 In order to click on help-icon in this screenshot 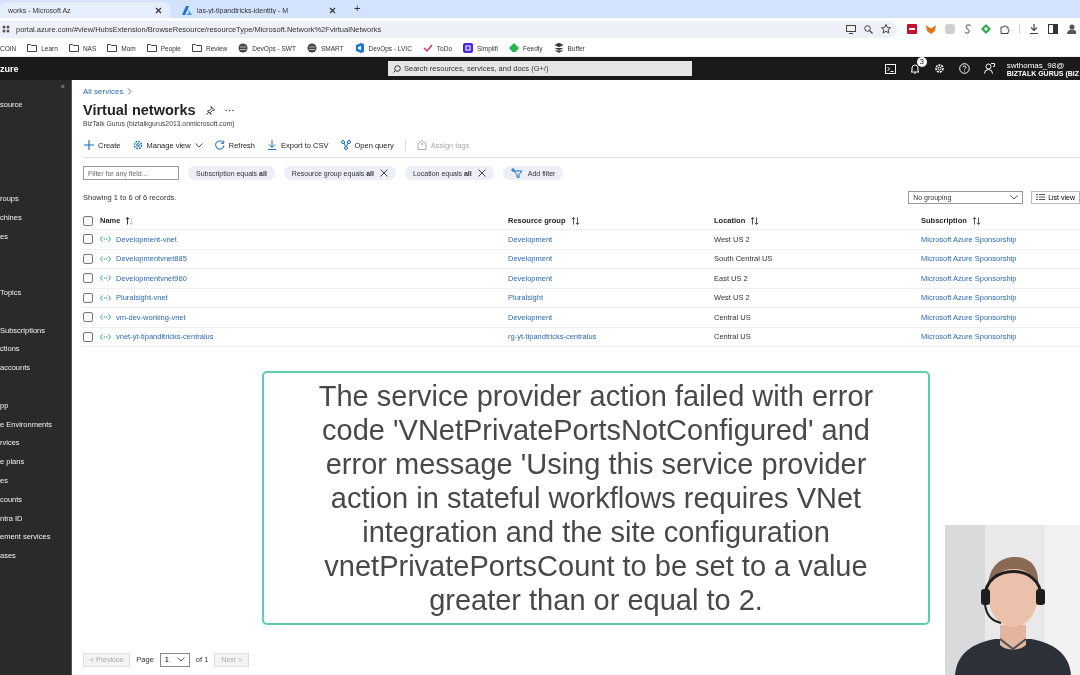, I will do `click(964, 68)`.